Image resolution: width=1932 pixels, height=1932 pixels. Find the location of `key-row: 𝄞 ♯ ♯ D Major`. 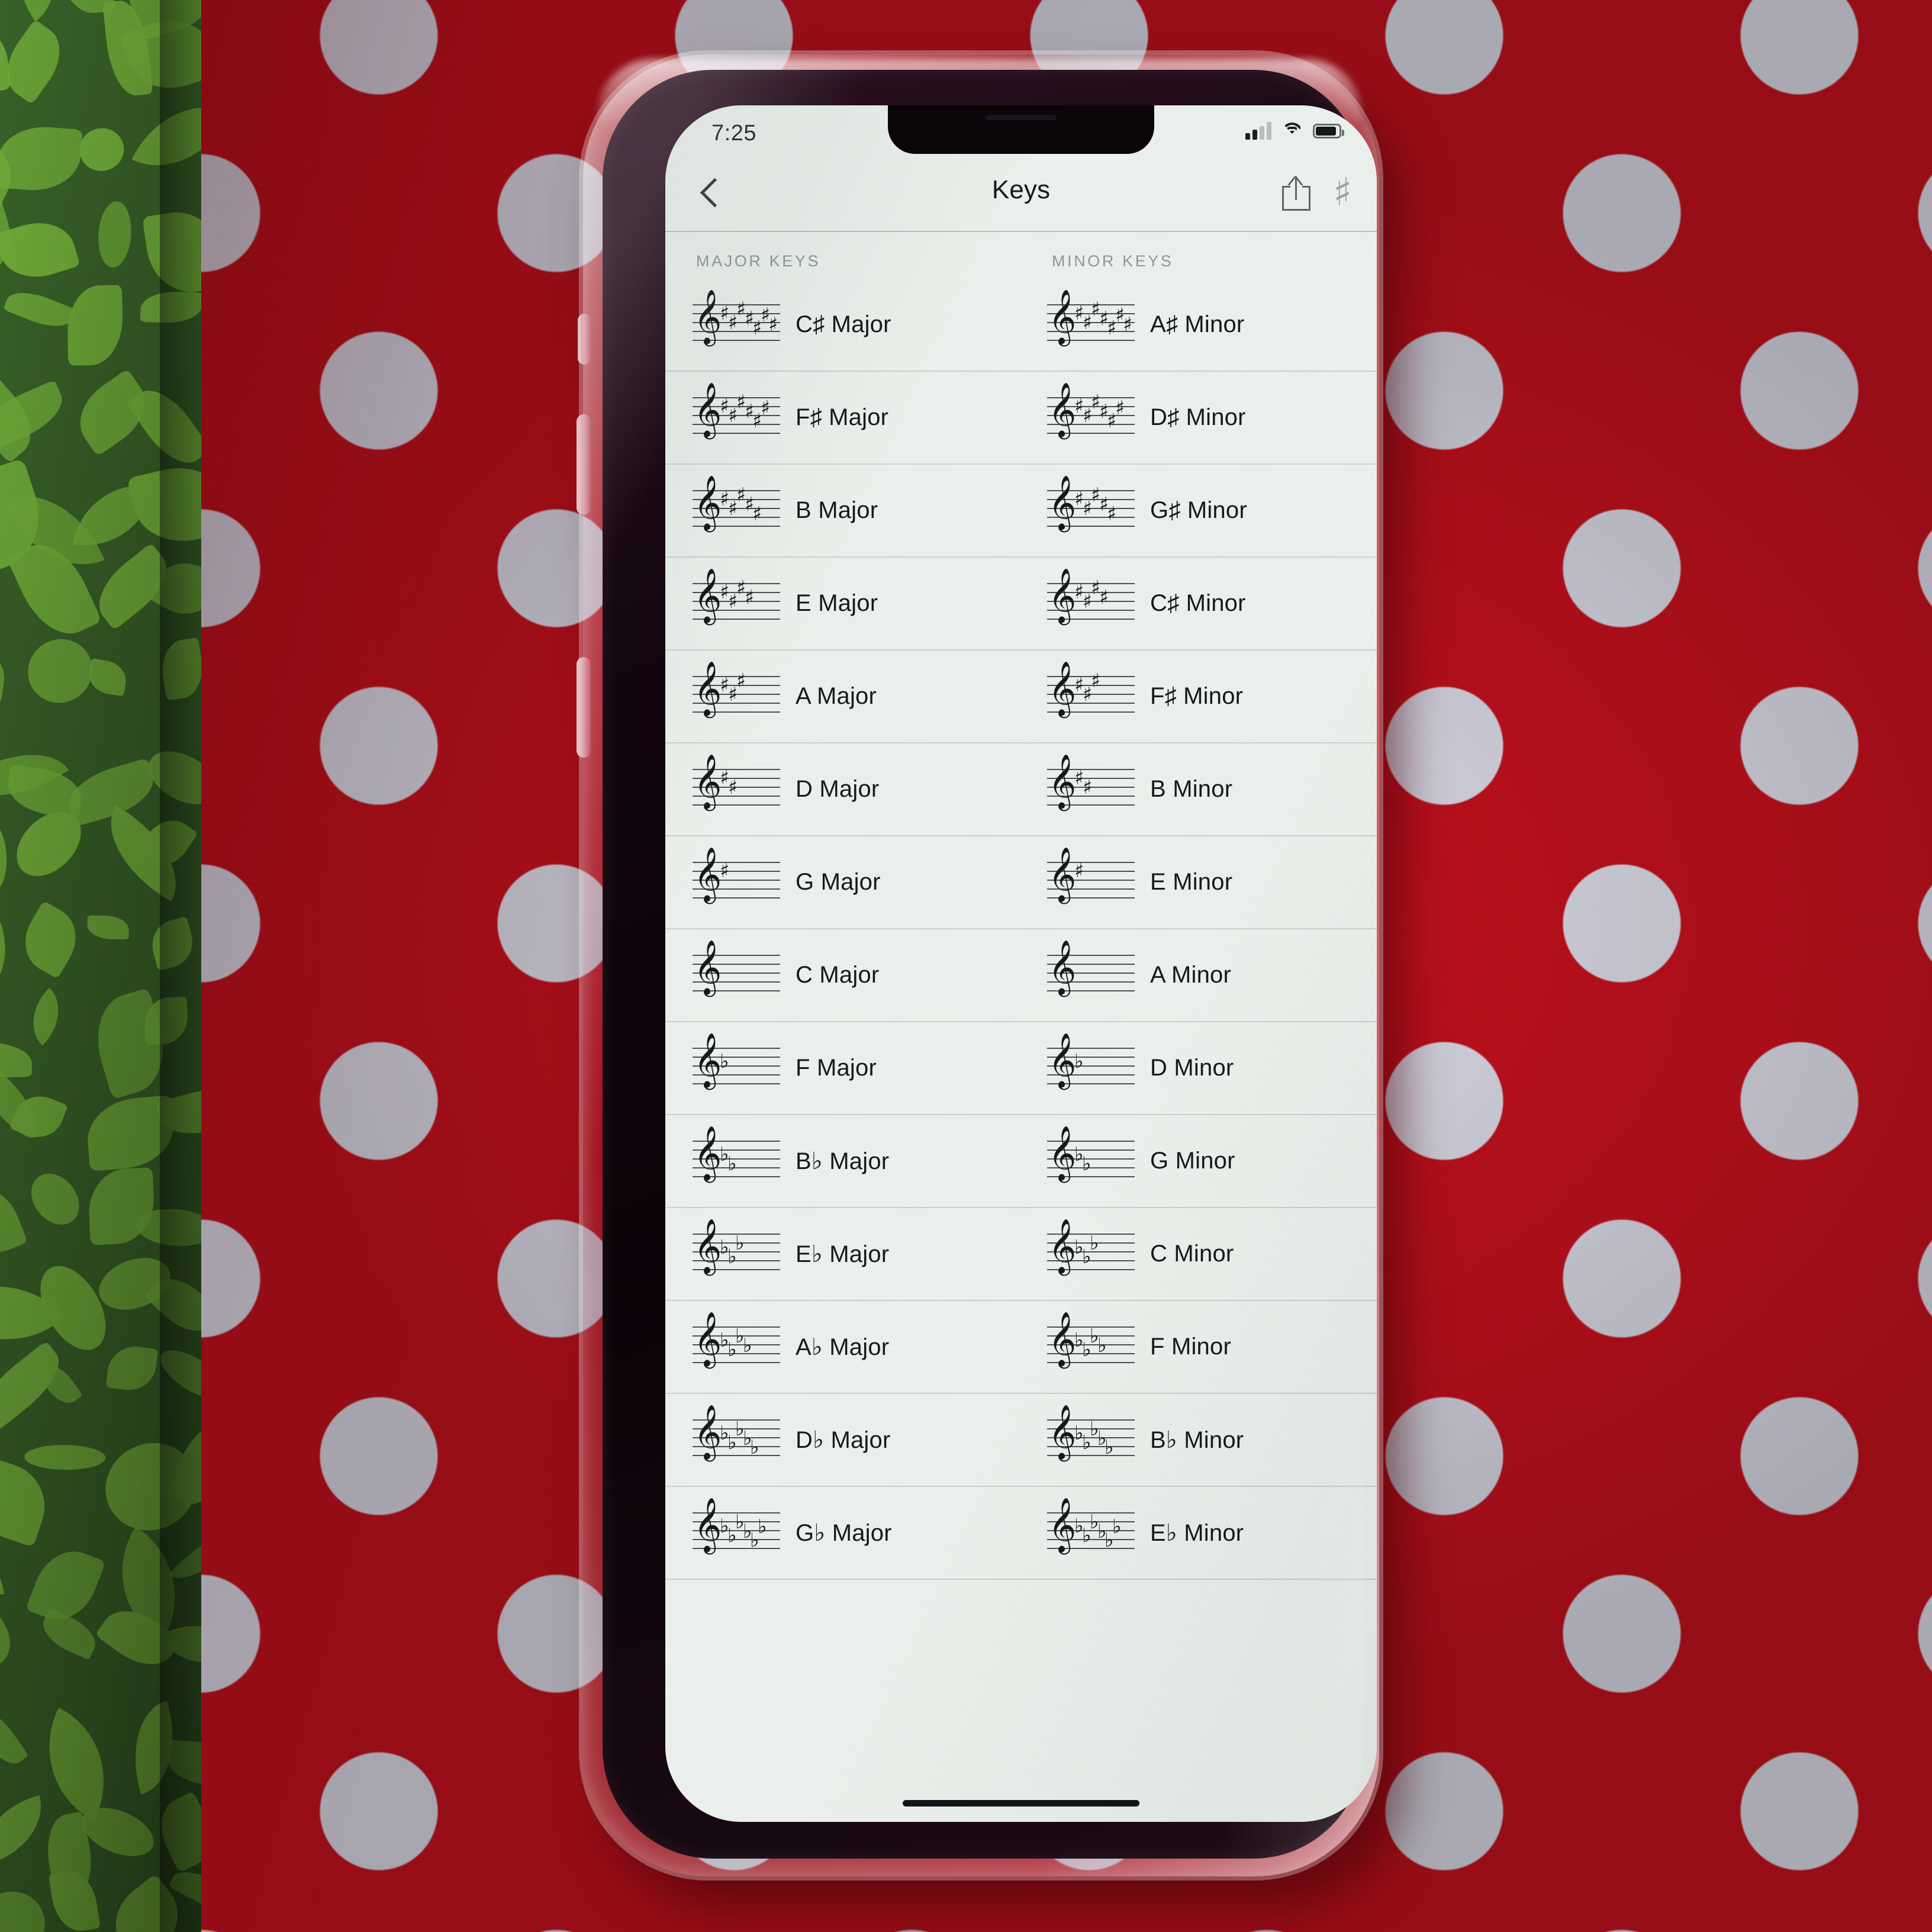

key-row: 𝄞 ♯ ♯ D Major is located at coordinates (843, 790).